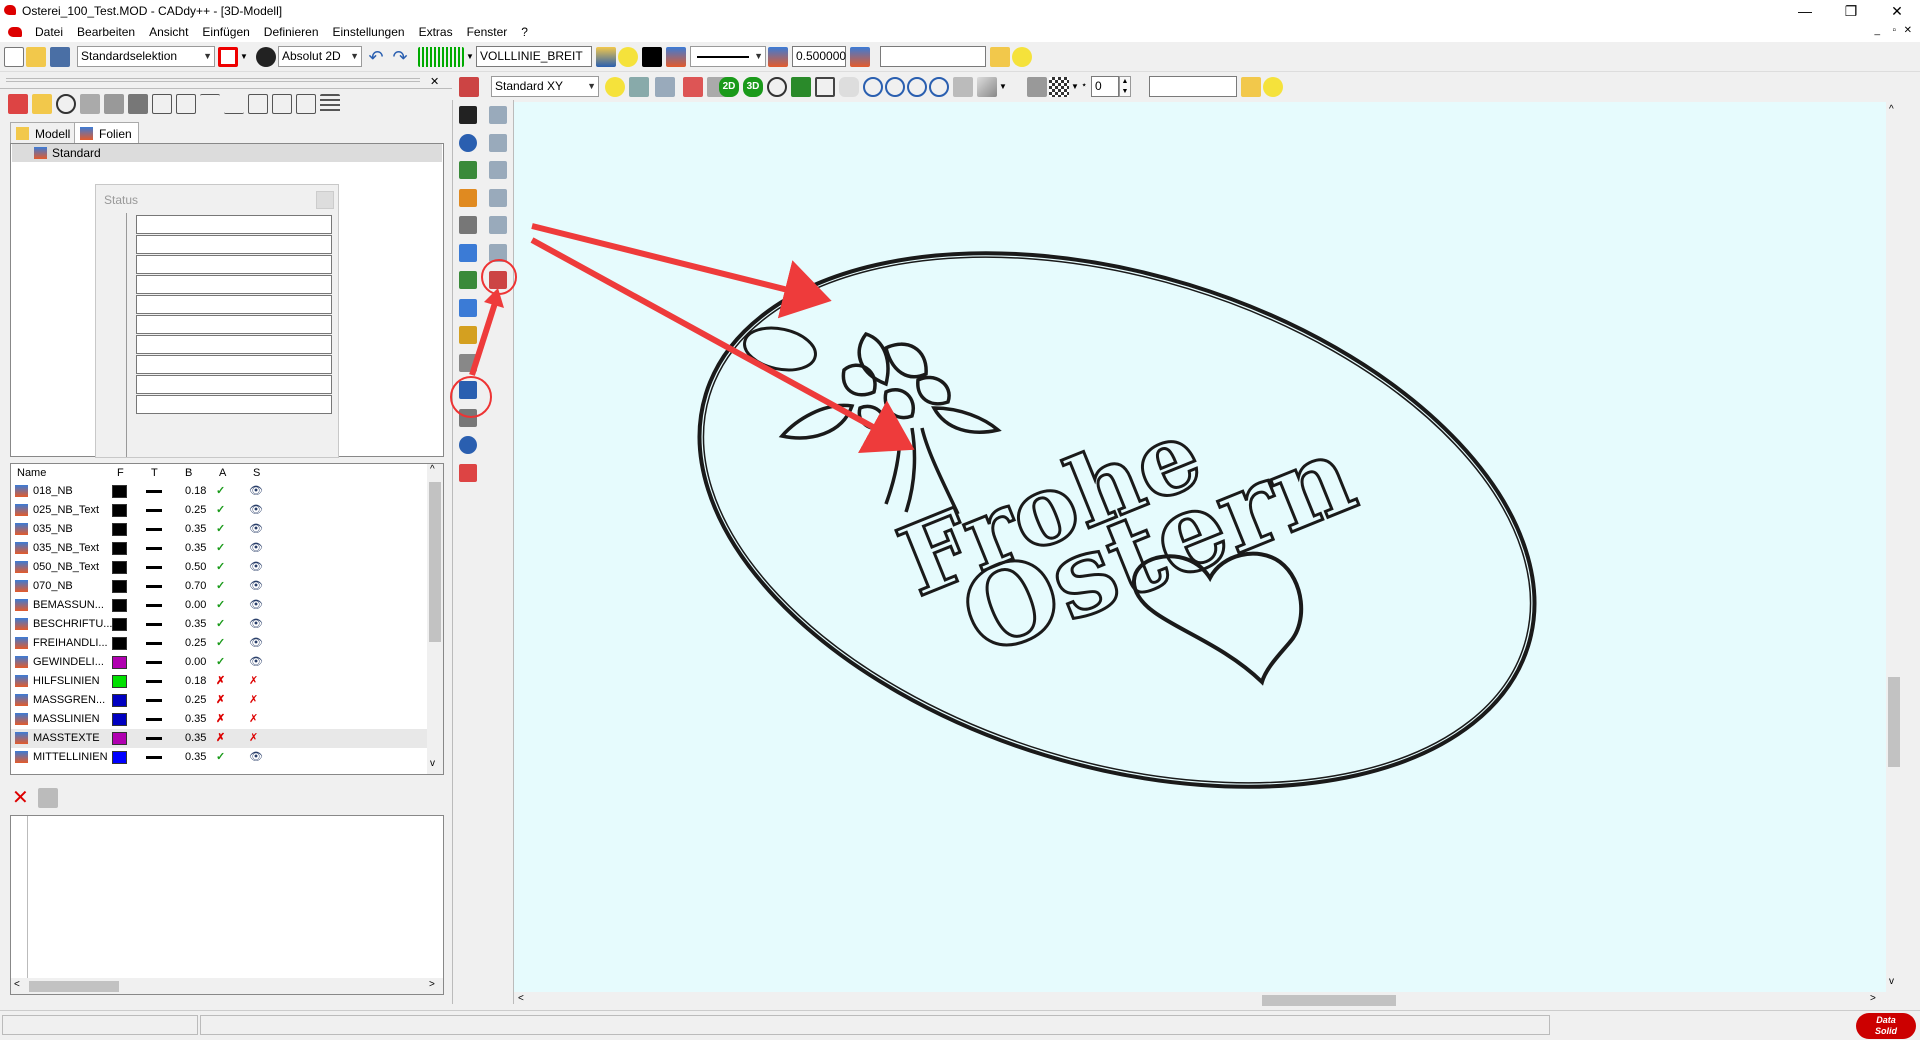 The image size is (1920, 1040). Describe the element at coordinates (534, 56) in the screenshot. I see `line-type-field: VOLLLINIE_BREIT` at that location.